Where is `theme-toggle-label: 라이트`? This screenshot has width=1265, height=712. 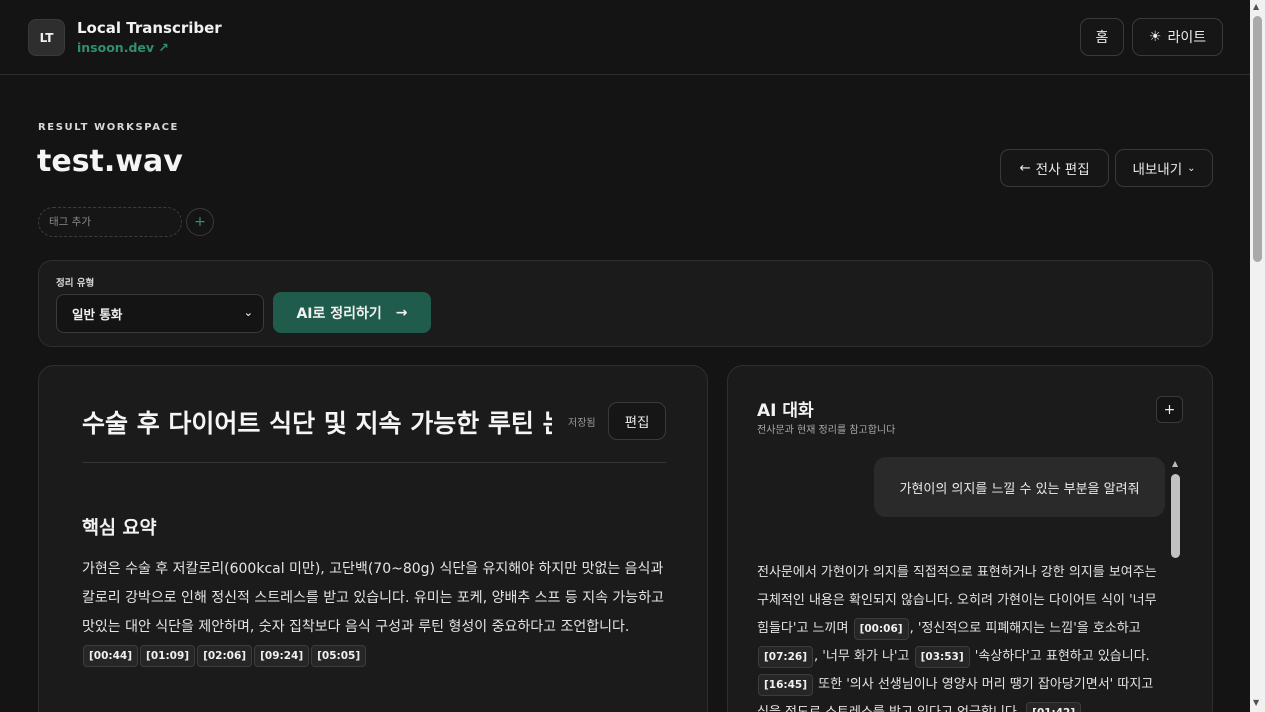 theme-toggle-label: 라이트 is located at coordinates (1187, 38).